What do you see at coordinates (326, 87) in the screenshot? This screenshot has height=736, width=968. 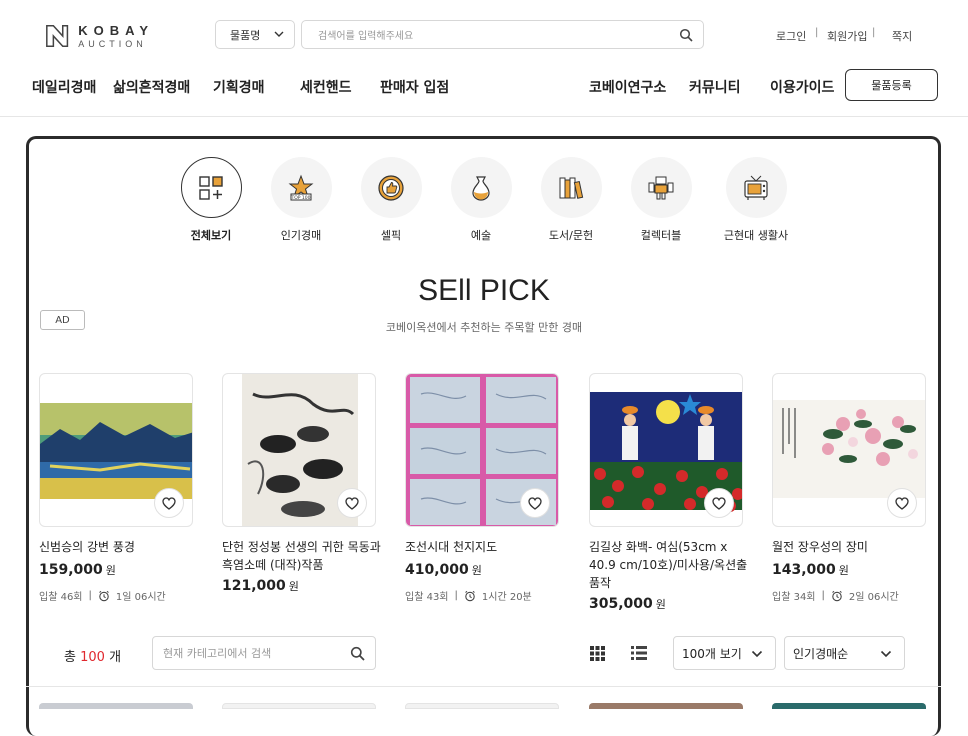 I see `nav-second-hand: 세컨핸드` at bounding box center [326, 87].